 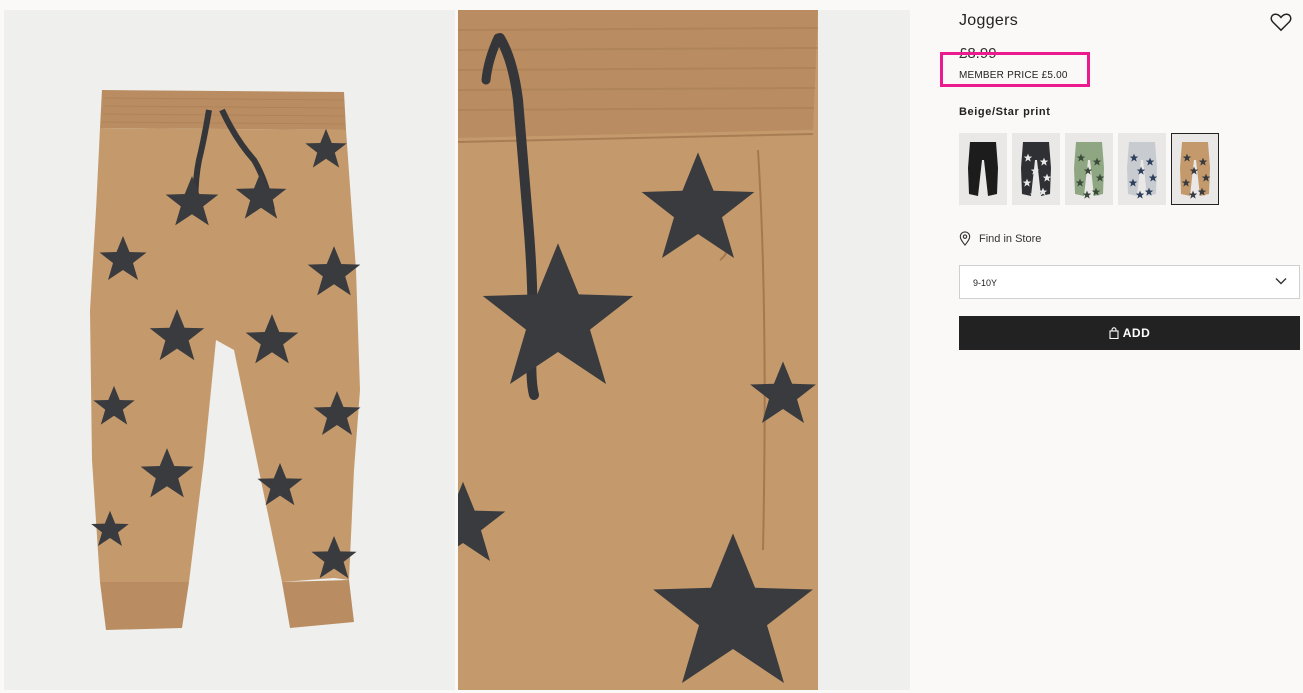 What do you see at coordinates (1013, 75) in the screenshot?
I see `member-price: MEMBER PRICE £5.00` at bounding box center [1013, 75].